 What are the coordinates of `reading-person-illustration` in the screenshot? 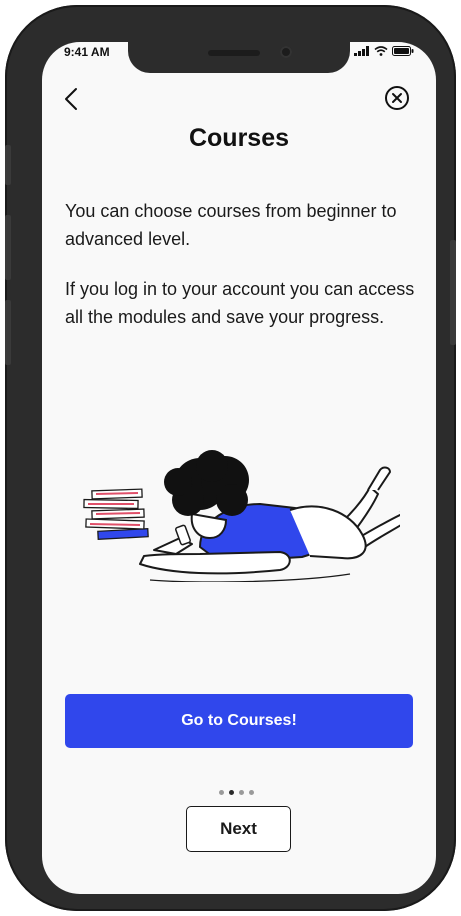 It's located at (241, 516).